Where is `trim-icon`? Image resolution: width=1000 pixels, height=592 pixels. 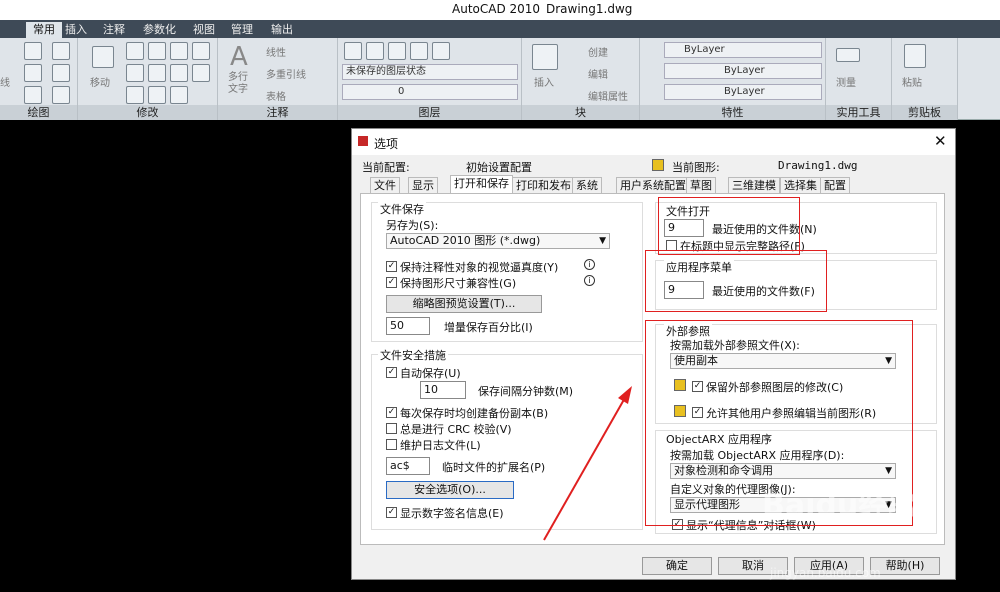 trim-icon is located at coordinates (179, 51).